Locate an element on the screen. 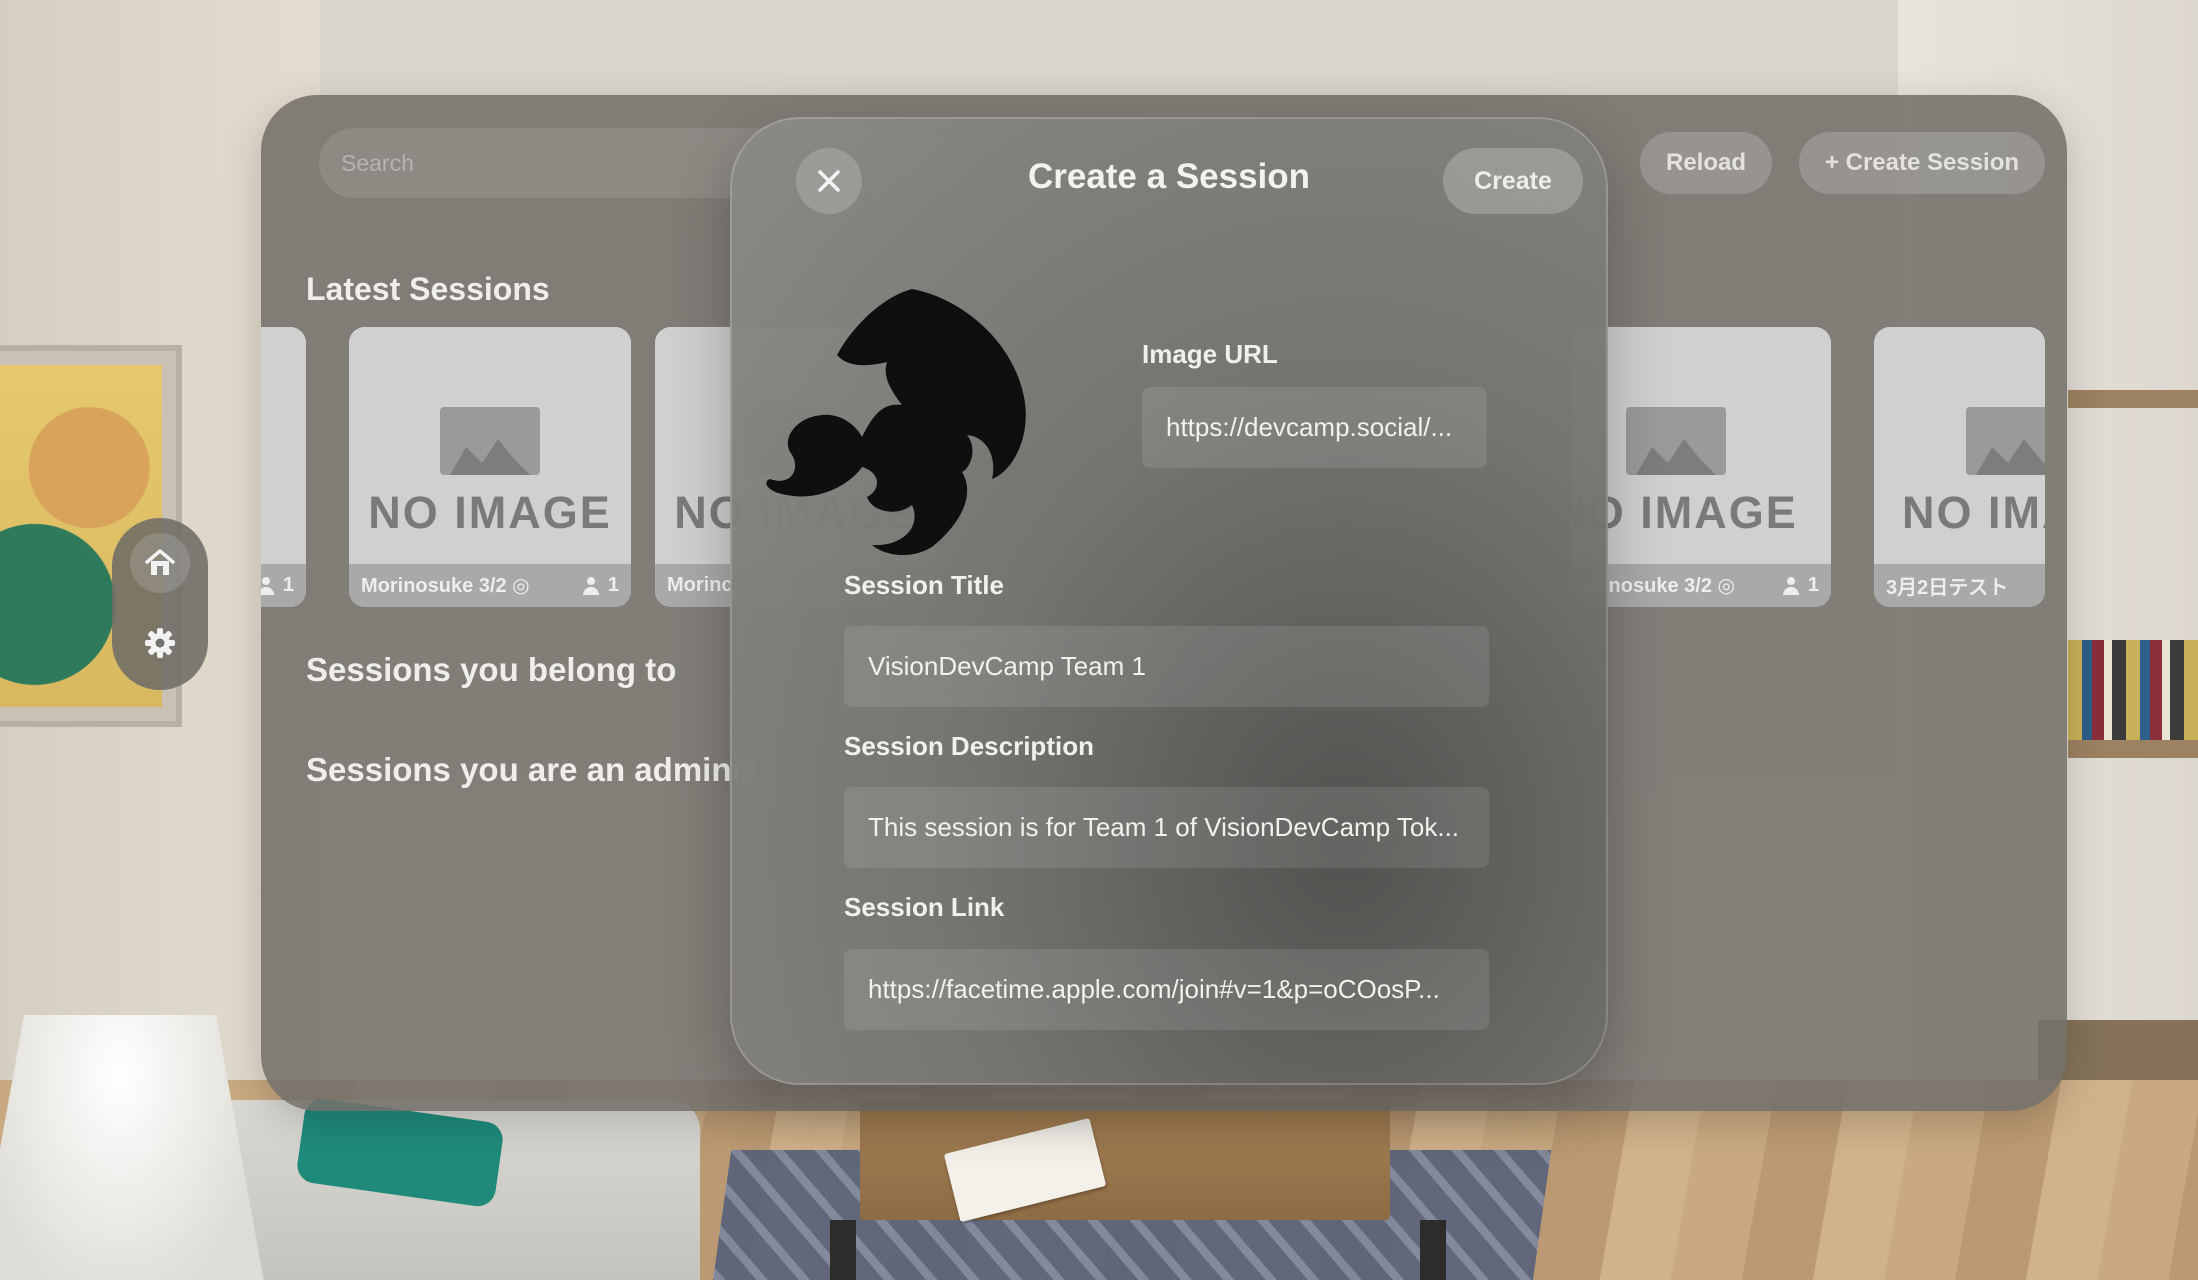 The image size is (2198, 1280). session-description-label: Session Description is located at coordinates (969, 746).